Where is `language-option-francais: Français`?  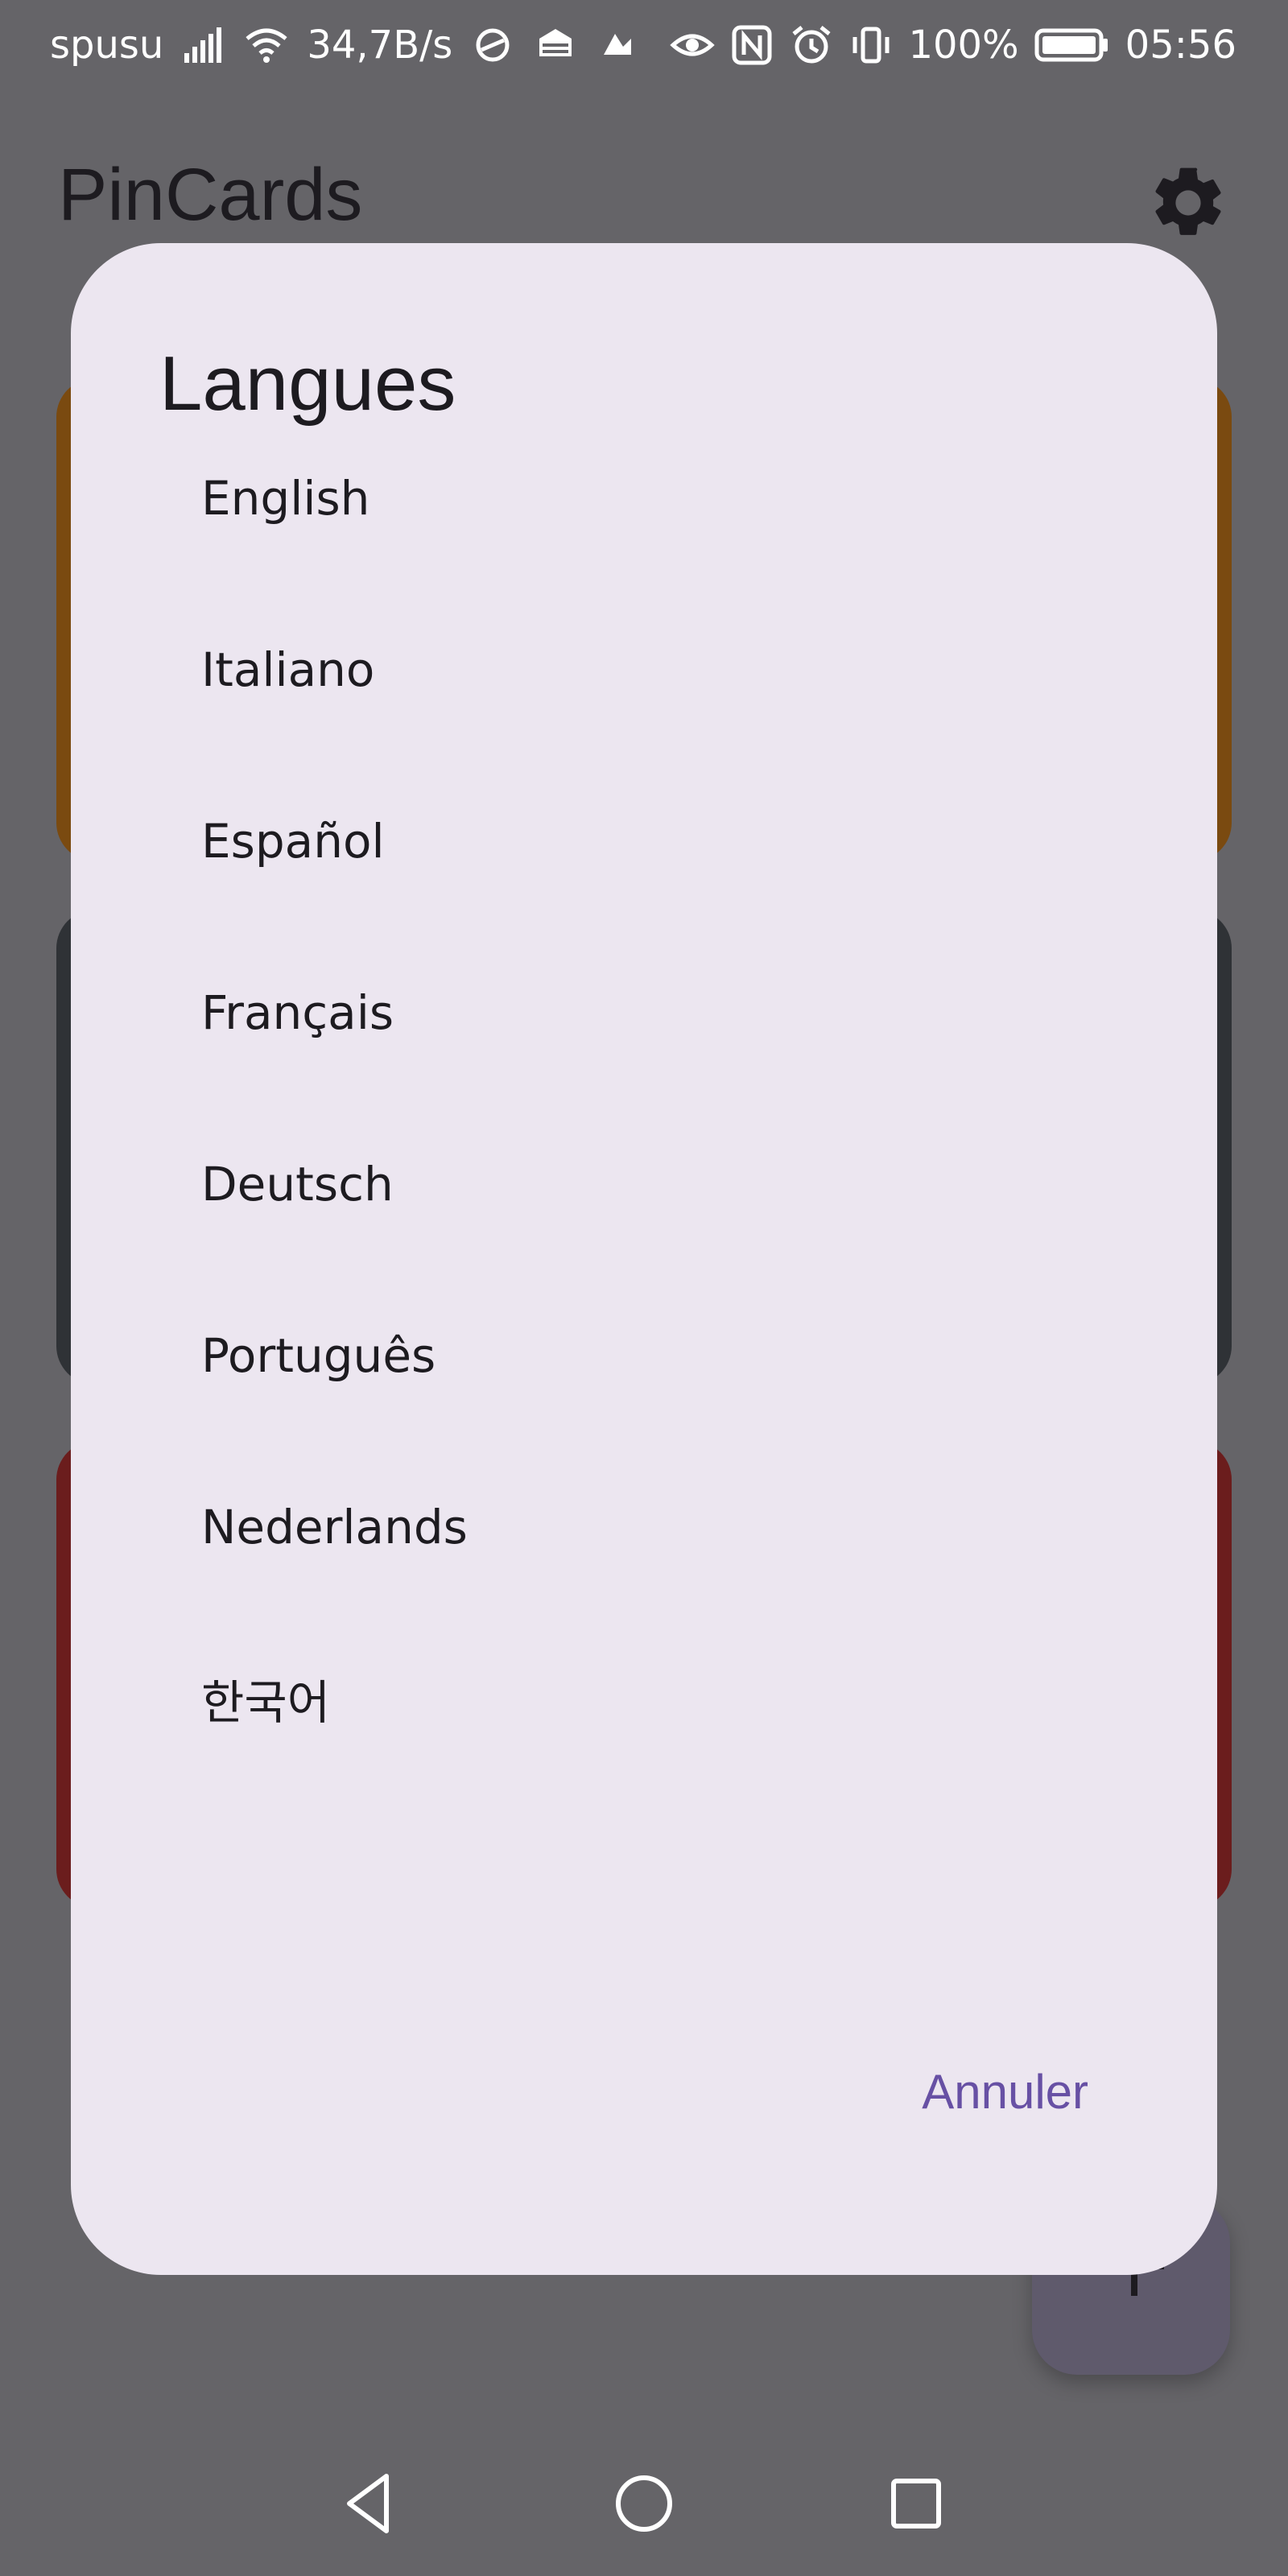
language-option-francais: Français is located at coordinates (644, 1012).